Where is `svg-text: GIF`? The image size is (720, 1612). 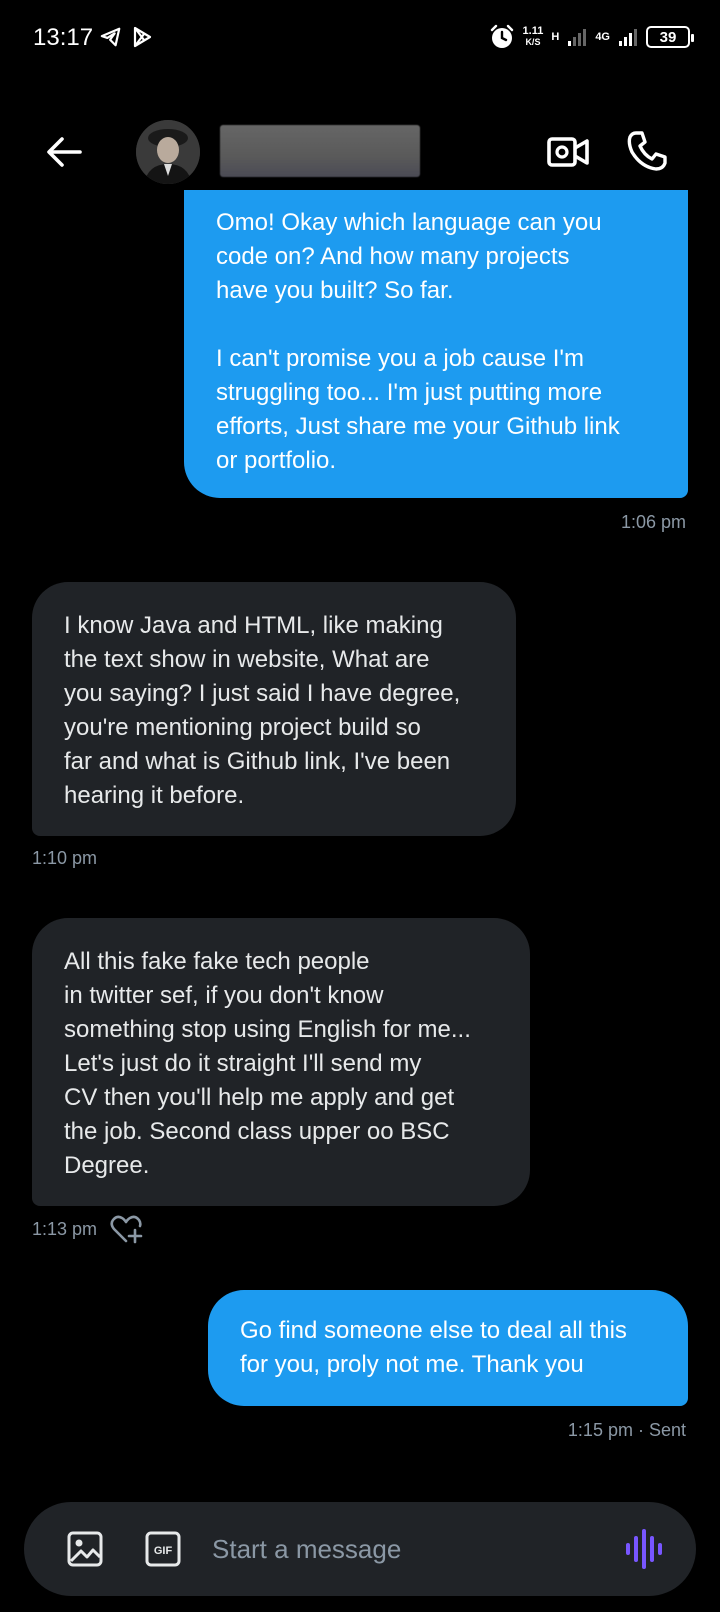
svg-text: GIF is located at coordinates (163, 1551).